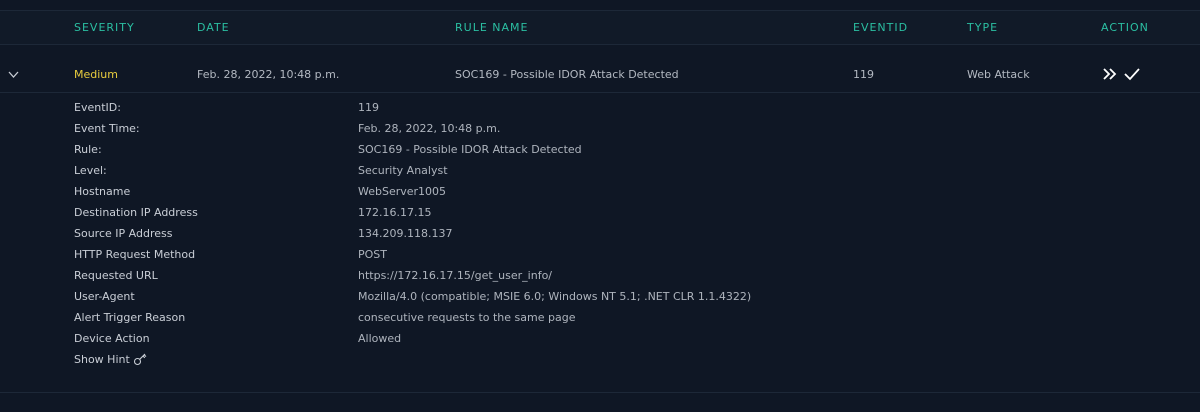 Image resolution: width=1200 pixels, height=412 pixels. What do you see at coordinates (140, 359) in the screenshot?
I see `key-icon` at bounding box center [140, 359].